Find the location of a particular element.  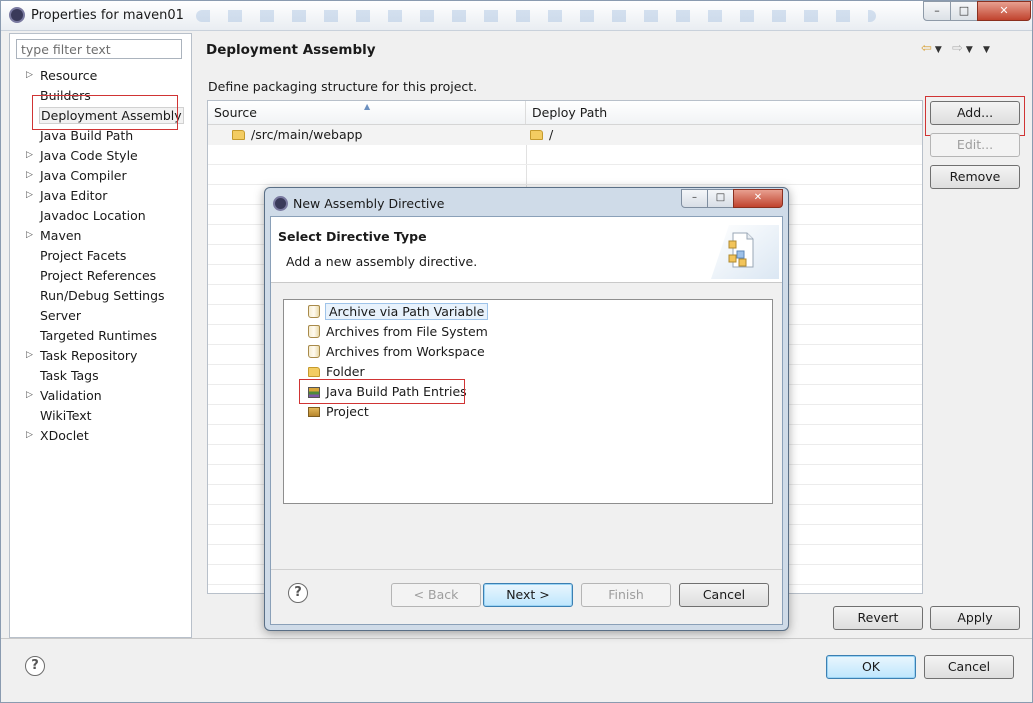

deploy-path-cell: / is located at coordinates (541, 134).